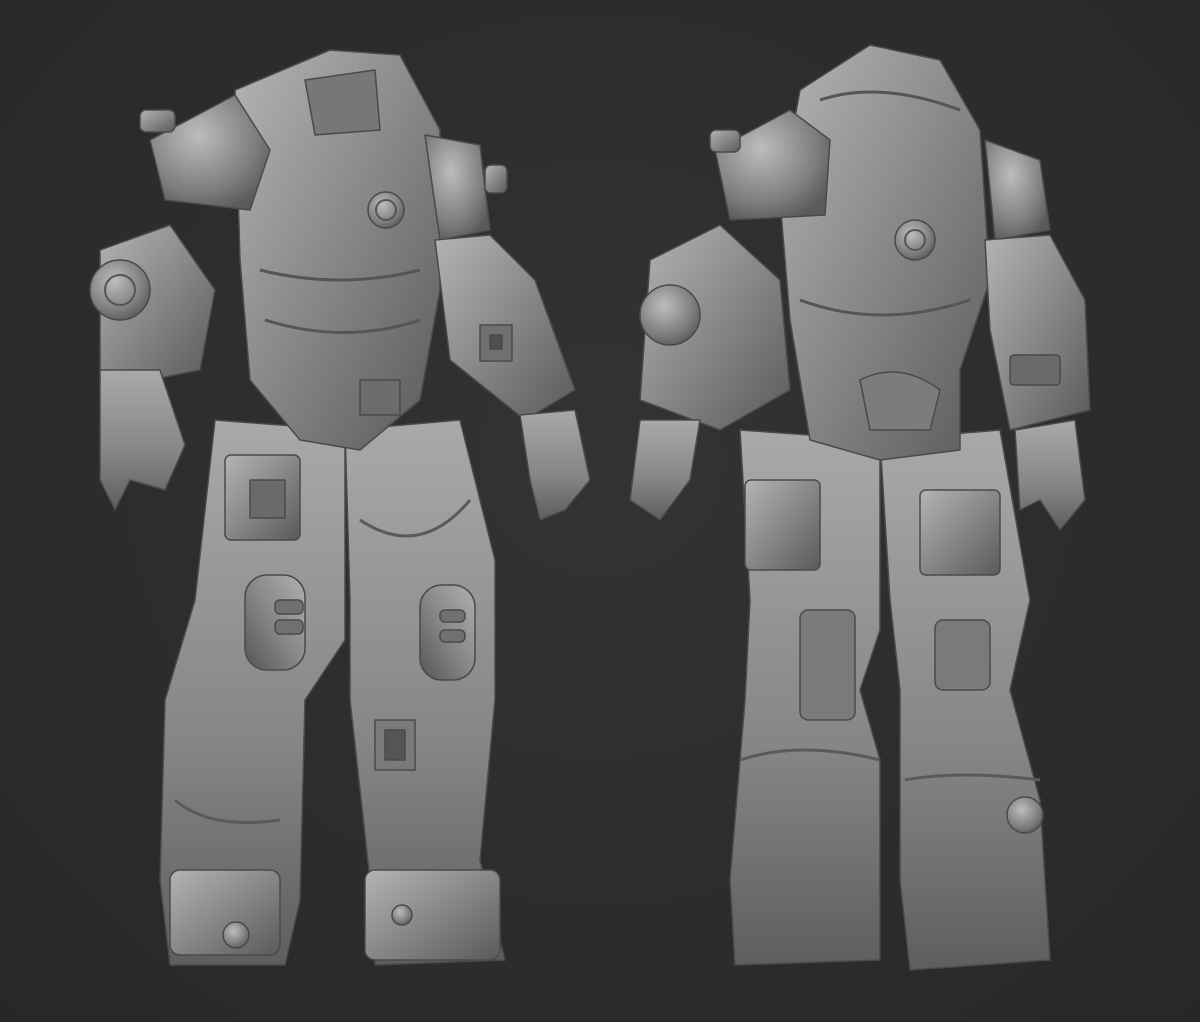  I want to click on back-left-shoulder, so click(772, 165).